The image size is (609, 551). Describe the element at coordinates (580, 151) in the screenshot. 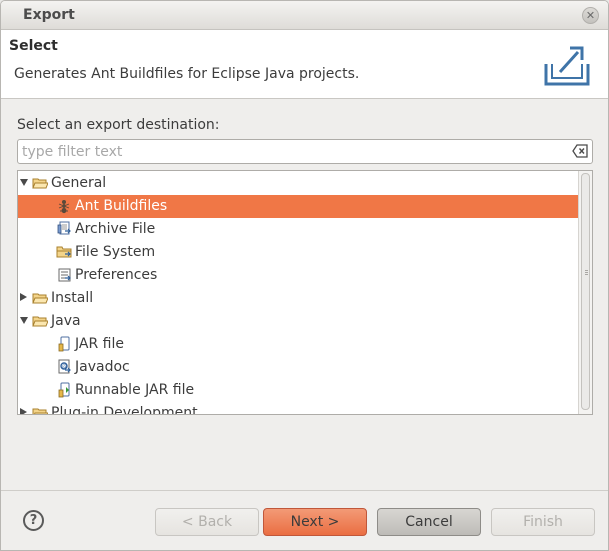

I see `clear-filter-icon` at that location.